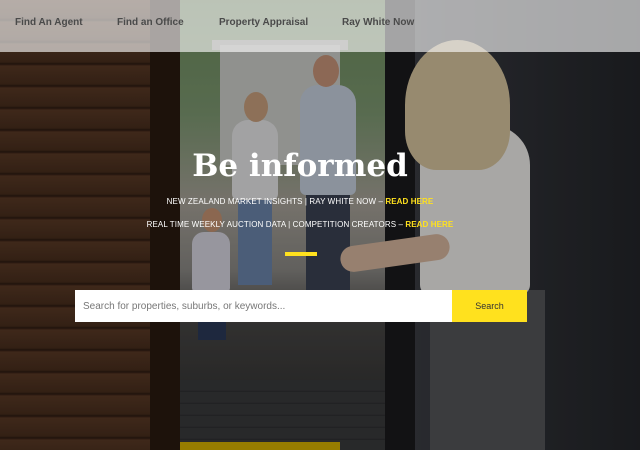 This screenshot has height=450, width=640. Describe the element at coordinates (150, 22) in the screenshot. I see `nav-find-an-office: Find an Office` at that location.